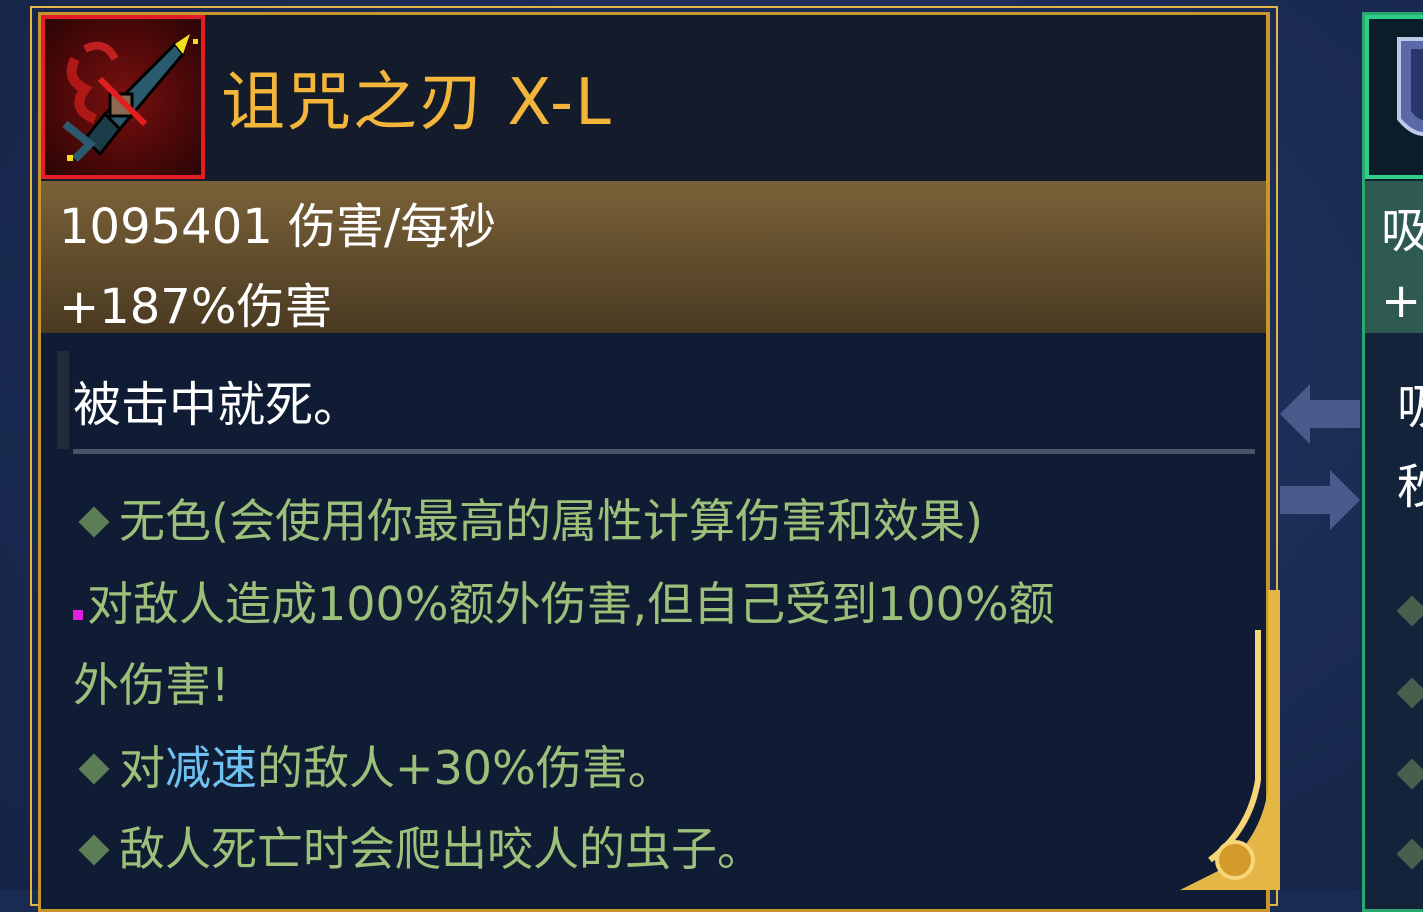  What do you see at coordinates (151, 685) in the screenshot?
I see `effect-curse-cont: 外伤害!` at bounding box center [151, 685].